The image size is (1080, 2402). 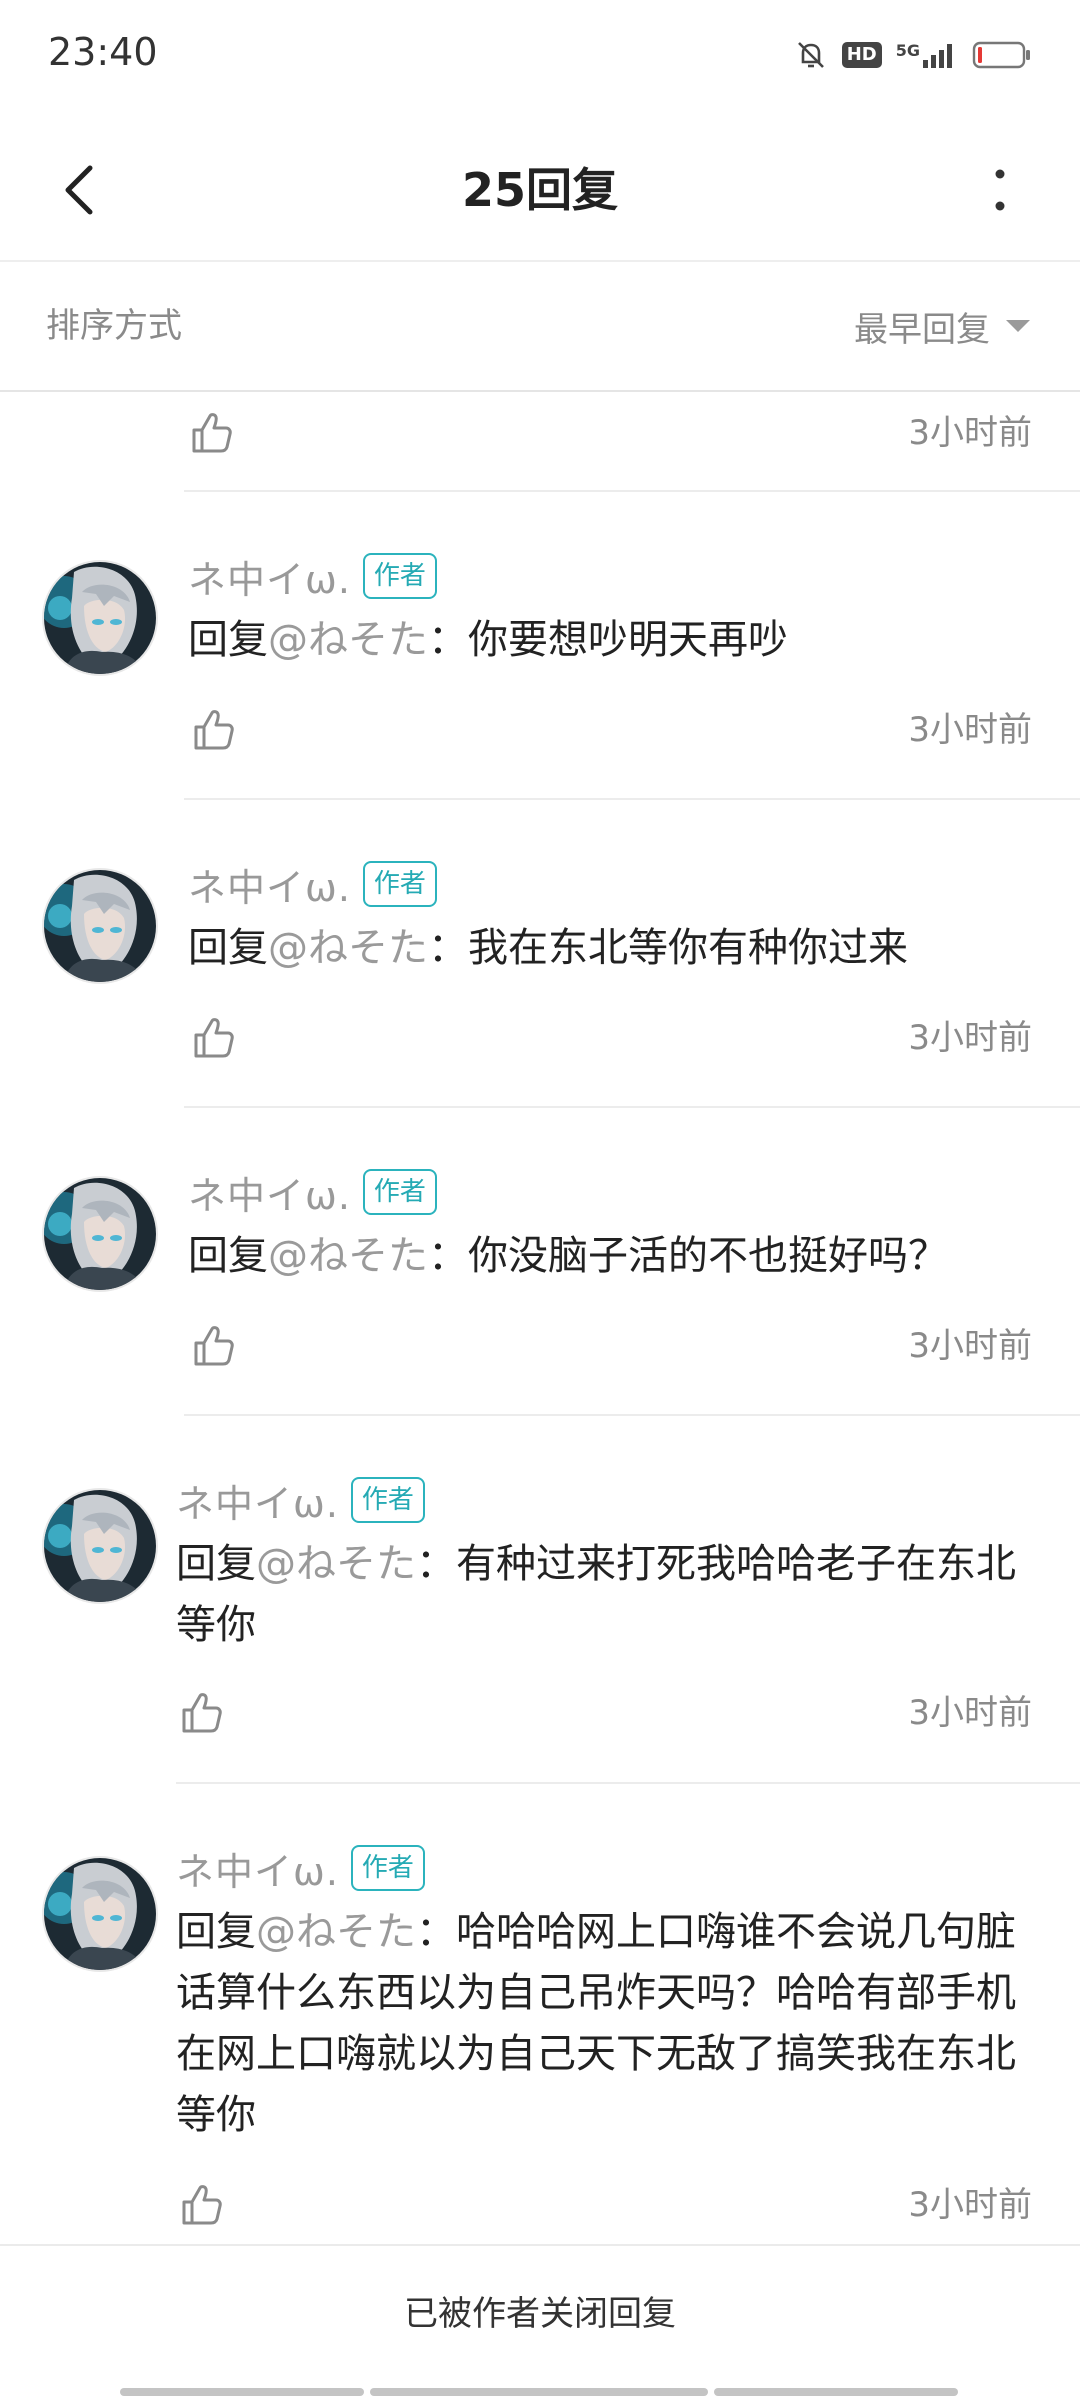 I want to click on top-nav: 25回复, so click(x=540, y=191).